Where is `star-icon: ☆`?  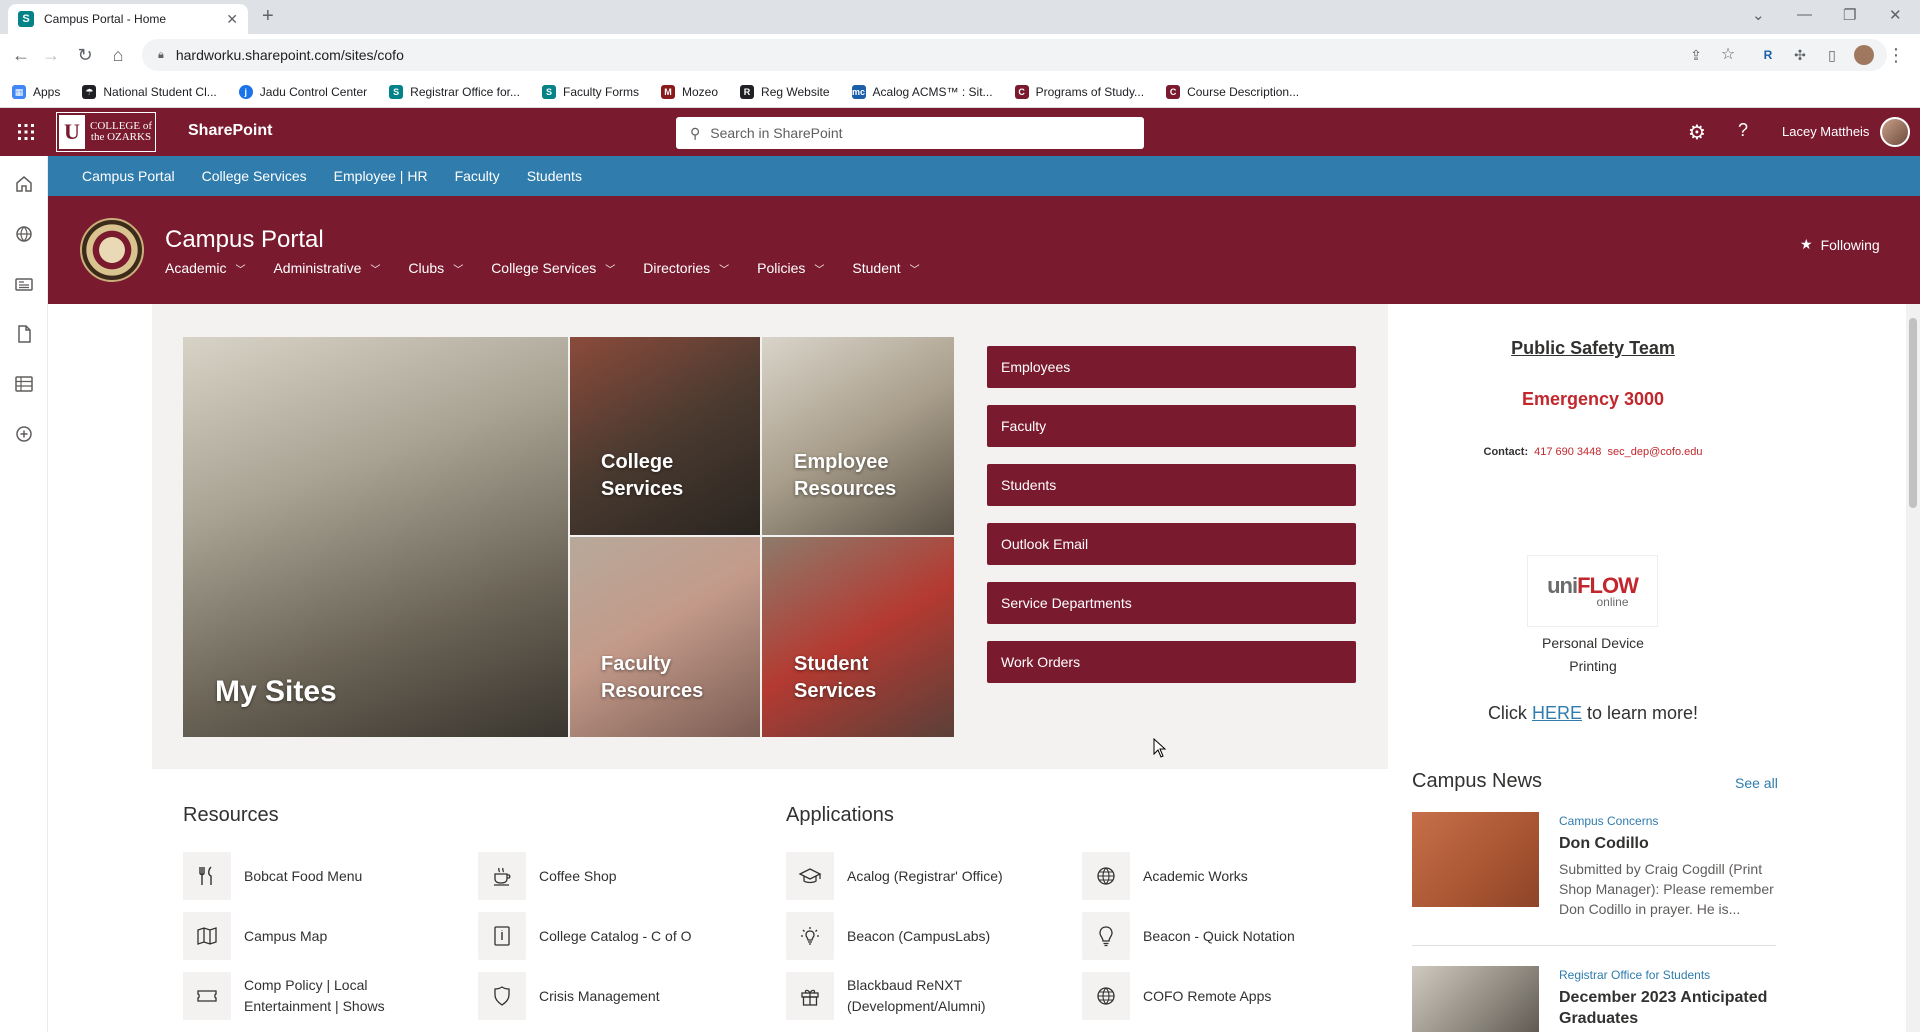 star-icon: ☆ is located at coordinates (1728, 55).